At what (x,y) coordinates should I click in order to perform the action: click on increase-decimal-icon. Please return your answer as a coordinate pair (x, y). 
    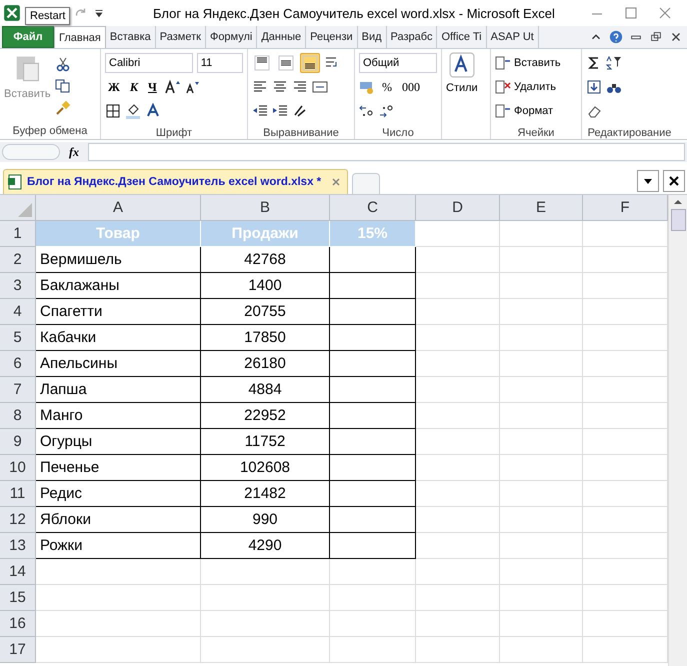
    Looking at the image, I should click on (367, 111).